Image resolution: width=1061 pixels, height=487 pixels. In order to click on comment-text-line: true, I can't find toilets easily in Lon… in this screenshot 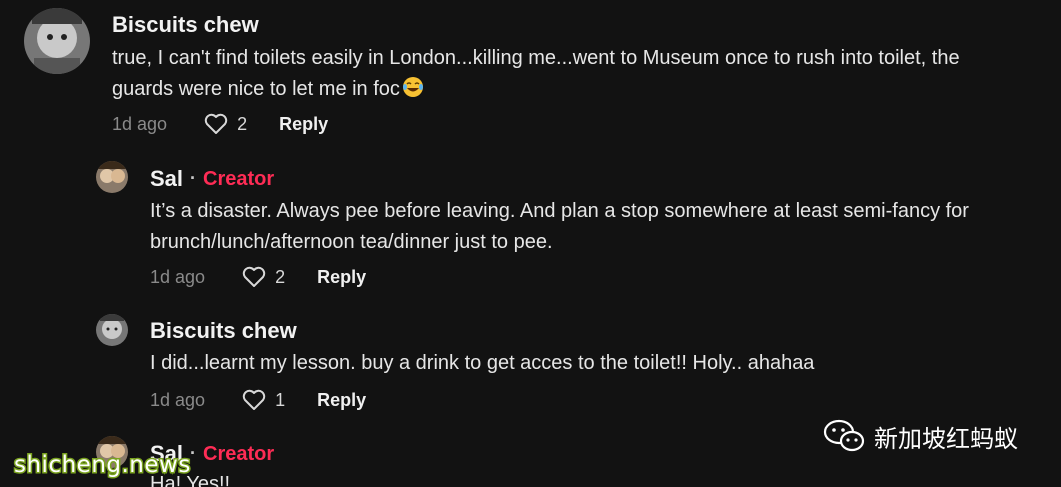, I will do `click(536, 58)`.